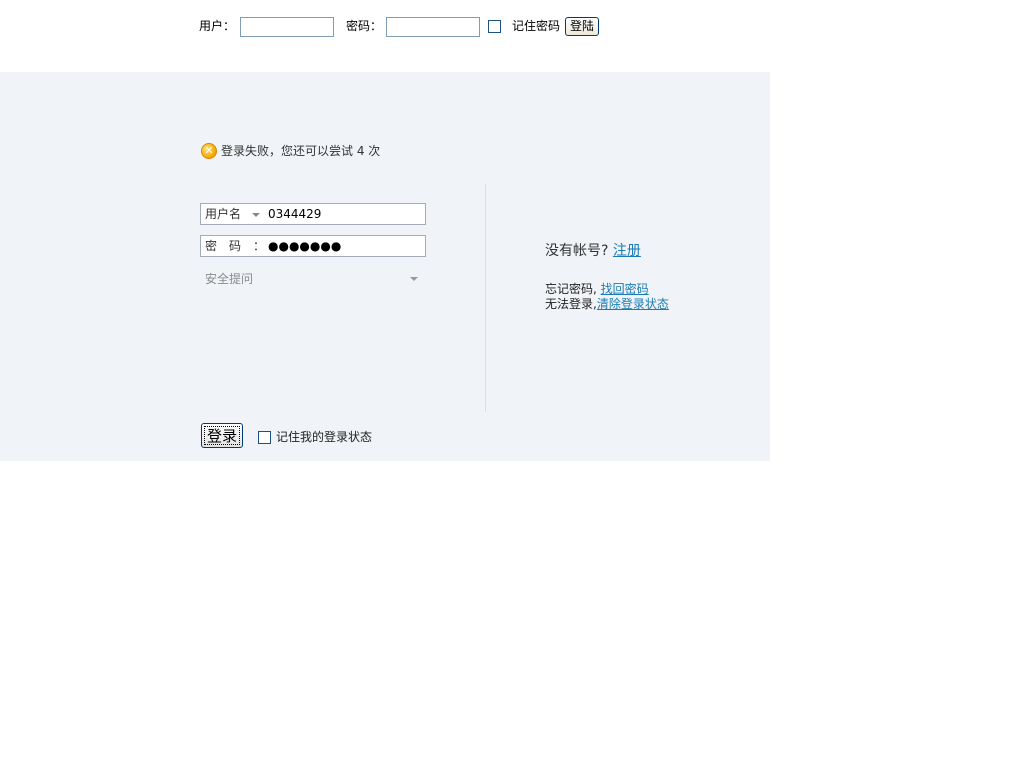 This screenshot has width=1024, height=768. Describe the element at coordinates (577, 251) in the screenshot. I see `no-account-text: 没有帐号?` at that location.